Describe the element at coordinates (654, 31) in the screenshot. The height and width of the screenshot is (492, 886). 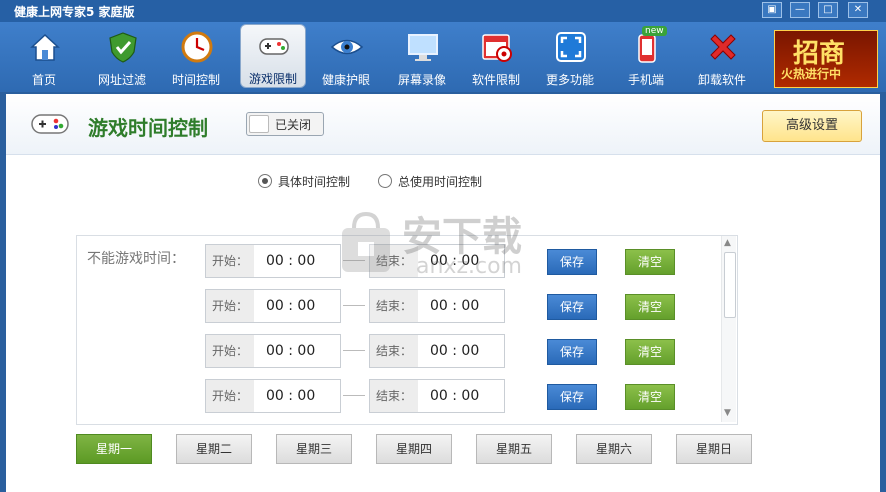
I see `new-badge: new` at that location.